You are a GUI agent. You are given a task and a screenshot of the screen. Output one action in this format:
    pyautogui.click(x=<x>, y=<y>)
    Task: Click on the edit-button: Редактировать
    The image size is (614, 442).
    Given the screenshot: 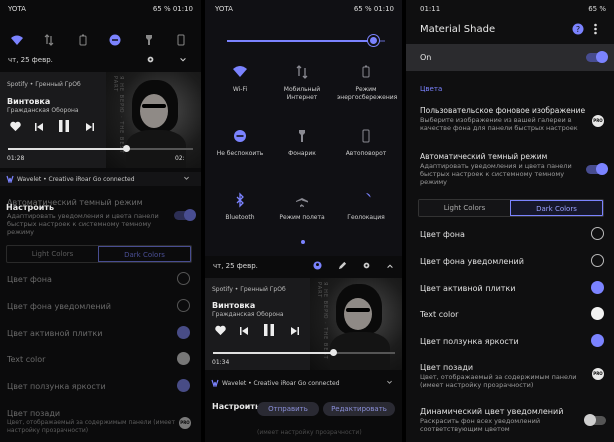 What is the action you would take?
    pyautogui.click(x=359, y=409)
    